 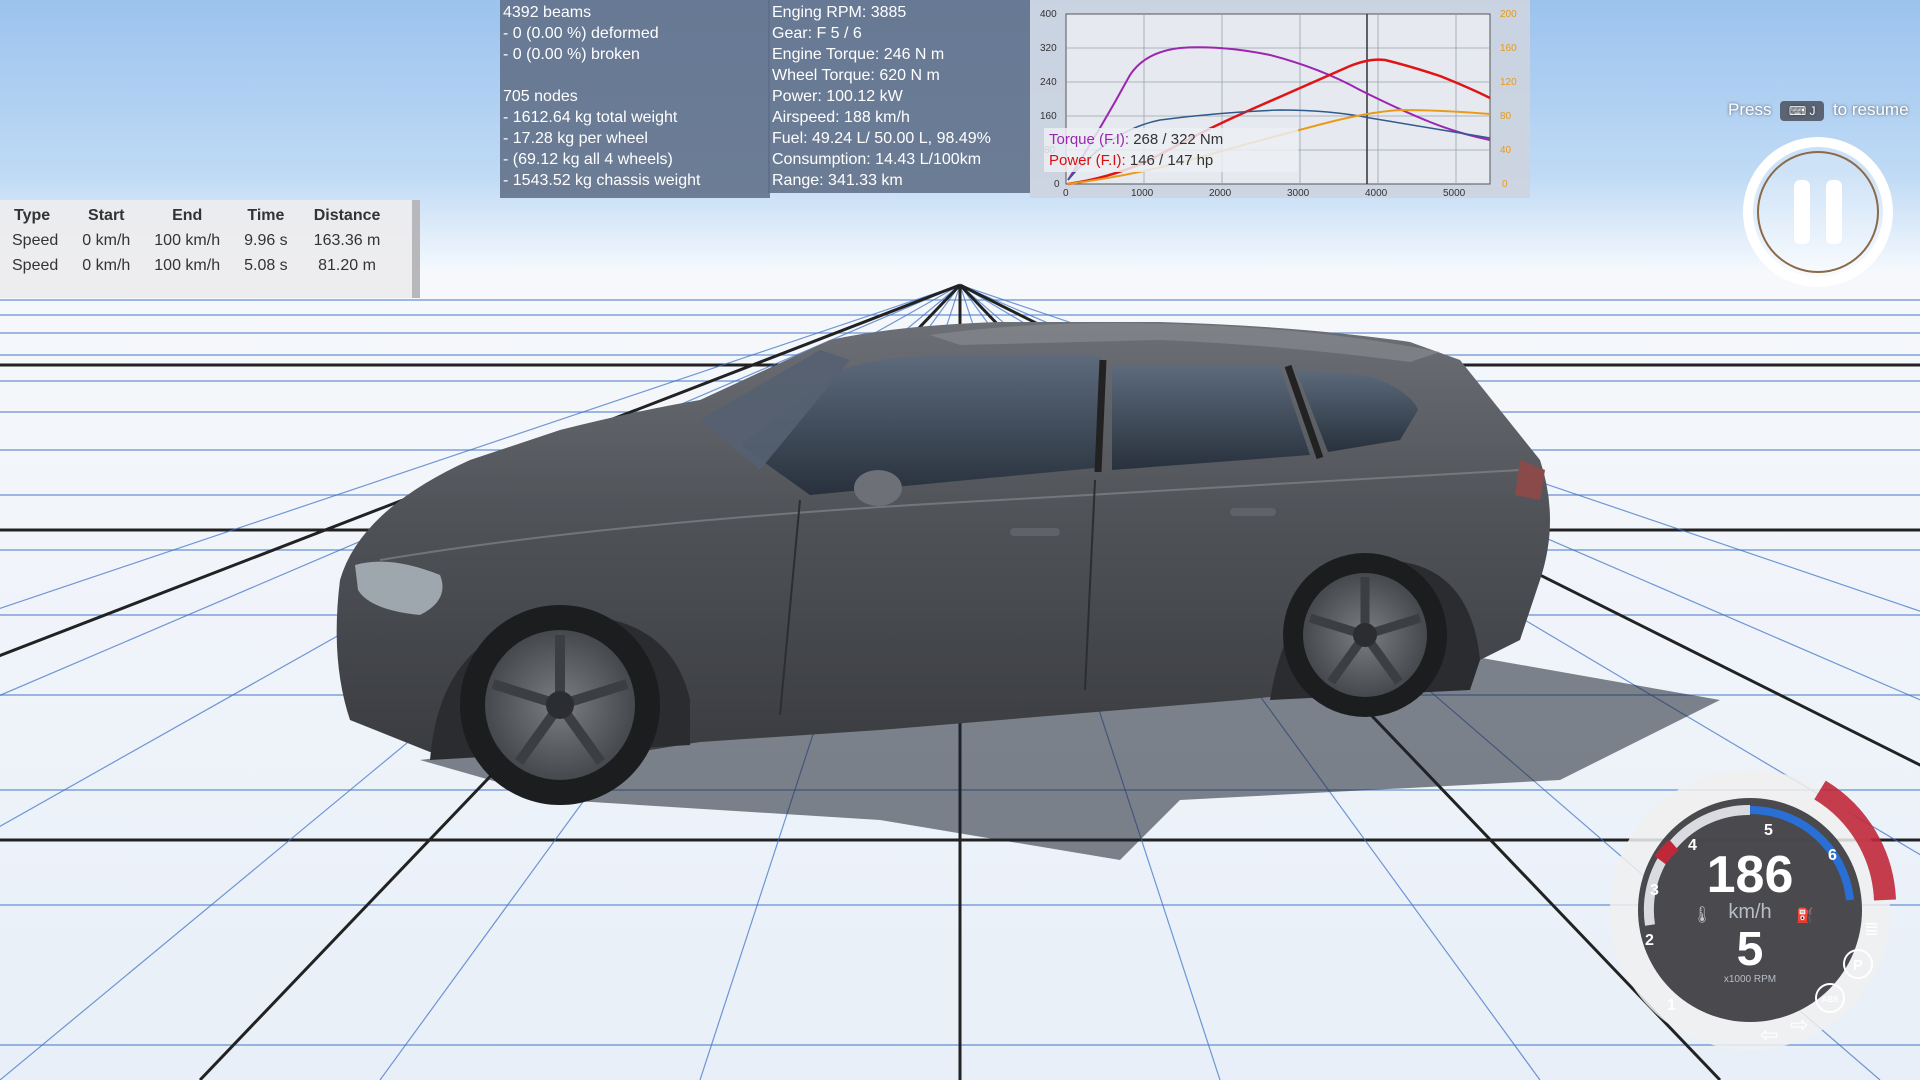 What do you see at coordinates (1871, 929) in the screenshot?
I see `headlight-icon: ≣` at bounding box center [1871, 929].